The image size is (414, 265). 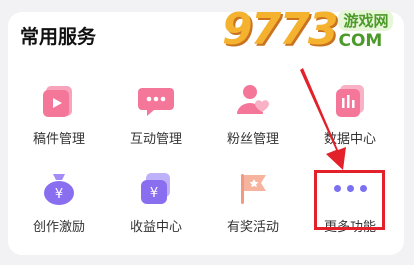 I want to click on watermark-logo: 9773 游戏网 COM, so click(x=308, y=29).